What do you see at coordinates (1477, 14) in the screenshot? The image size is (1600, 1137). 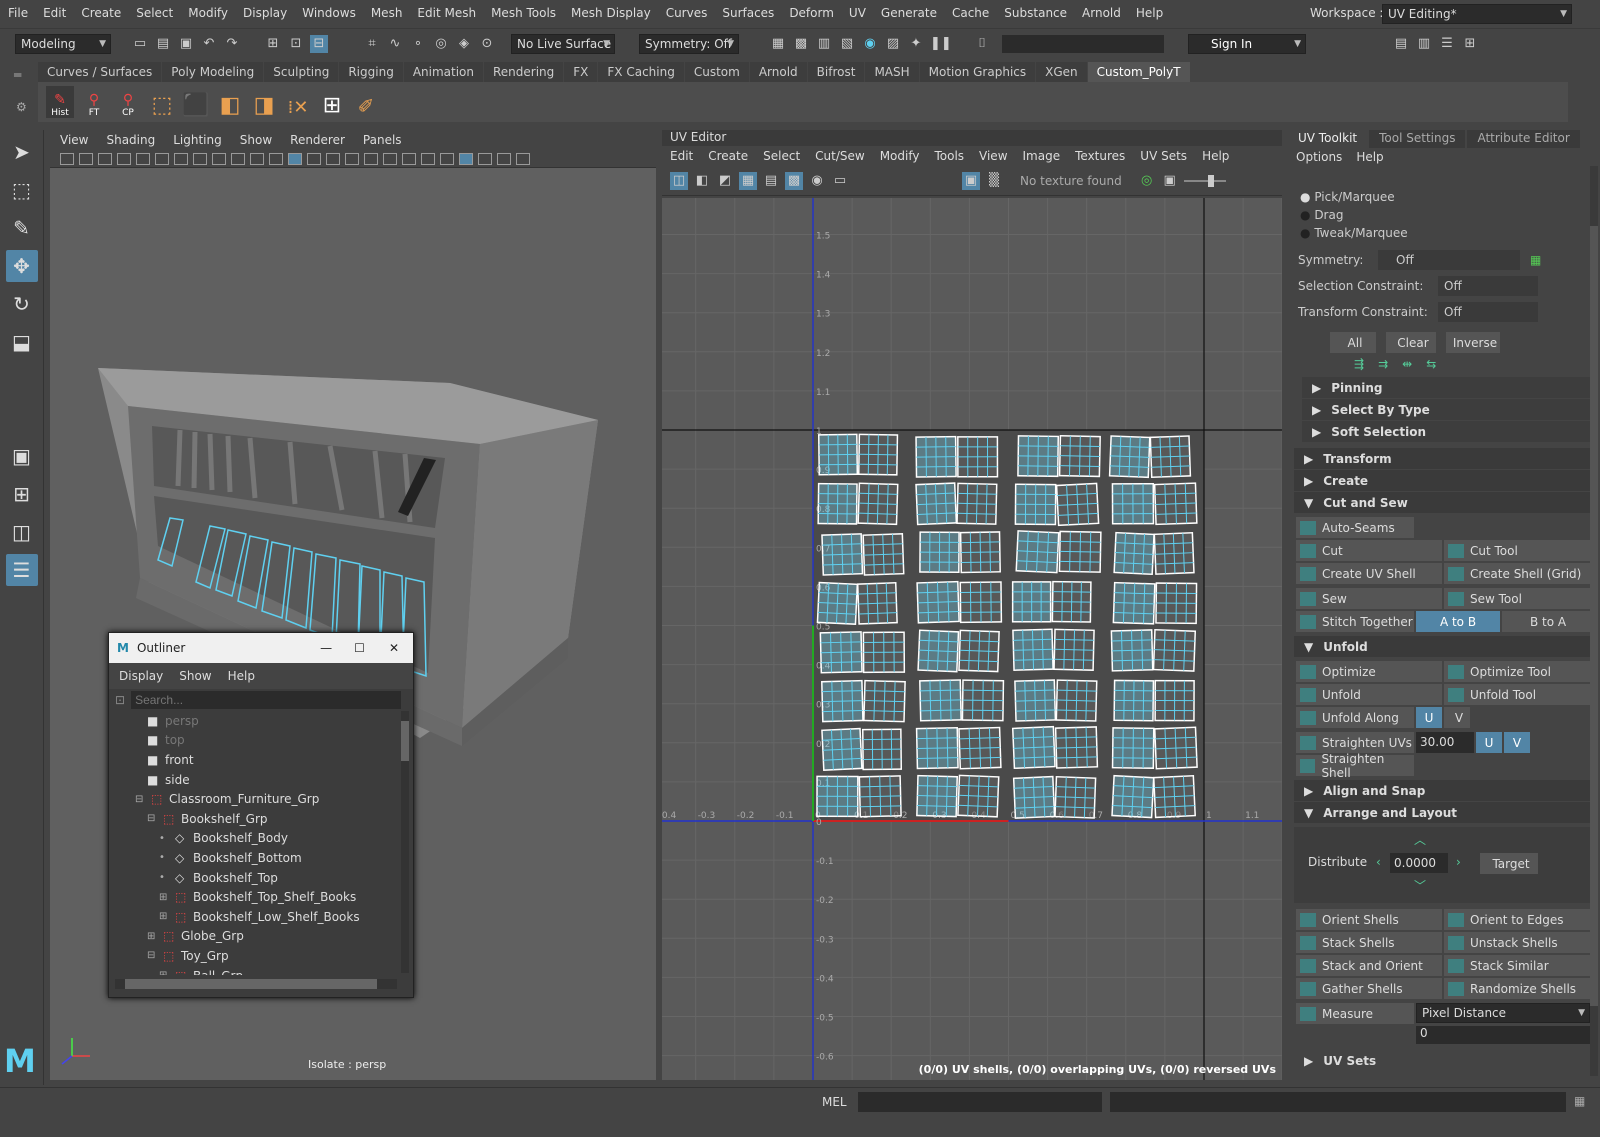 I see `workspace-dropdown: UV Editing*` at bounding box center [1477, 14].